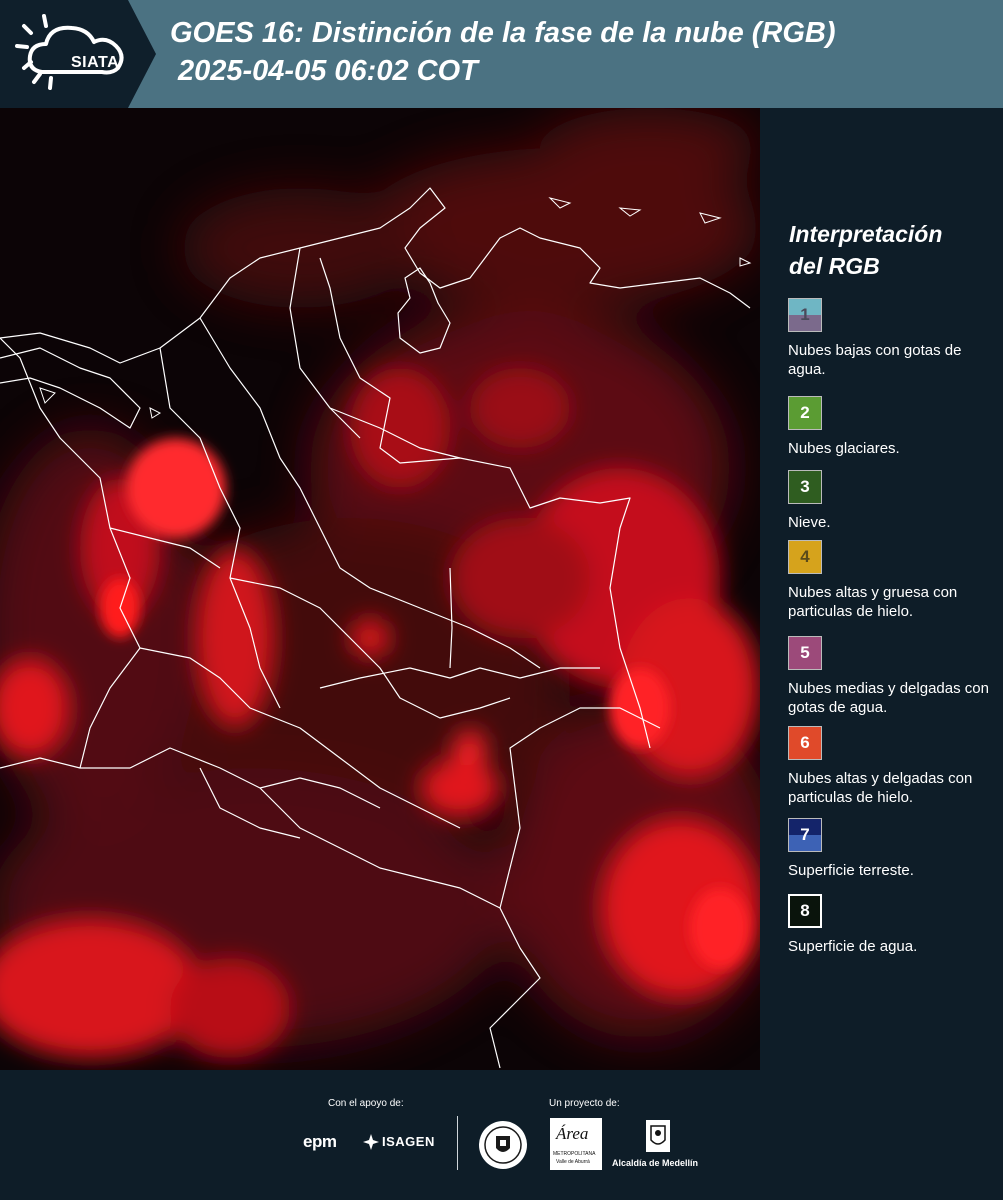 Image resolution: width=1003 pixels, height=1200 pixels. What do you see at coordinates (834, 266) in the screenshot?
I see `legend-title-line2: del RGB` at bounding box center [834, 266].